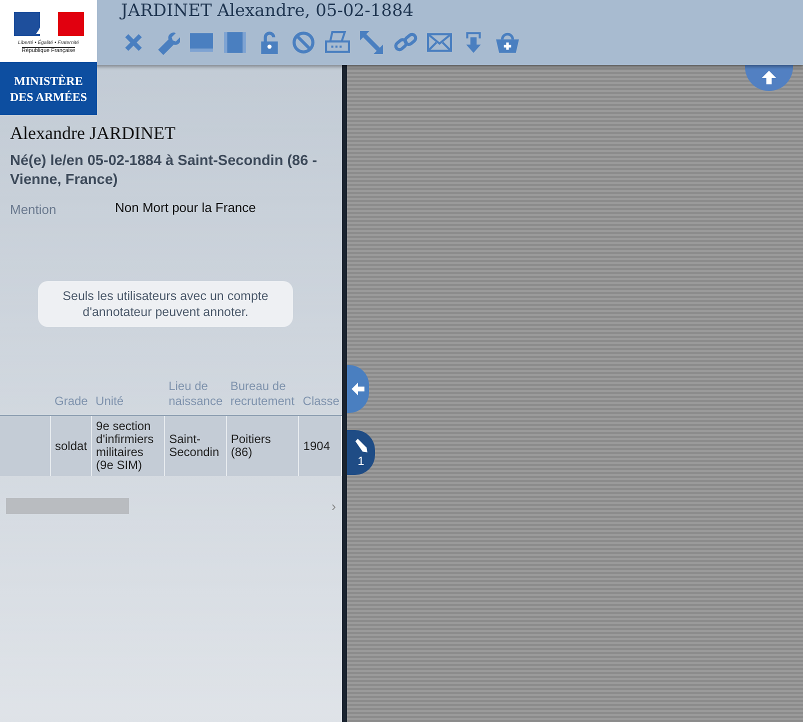 Image resolution: width=803 pixels, height=722 pixels. Describe the element at coordinates (71, 446) in the screenshot. I see `table-cell: soldat` at that location.